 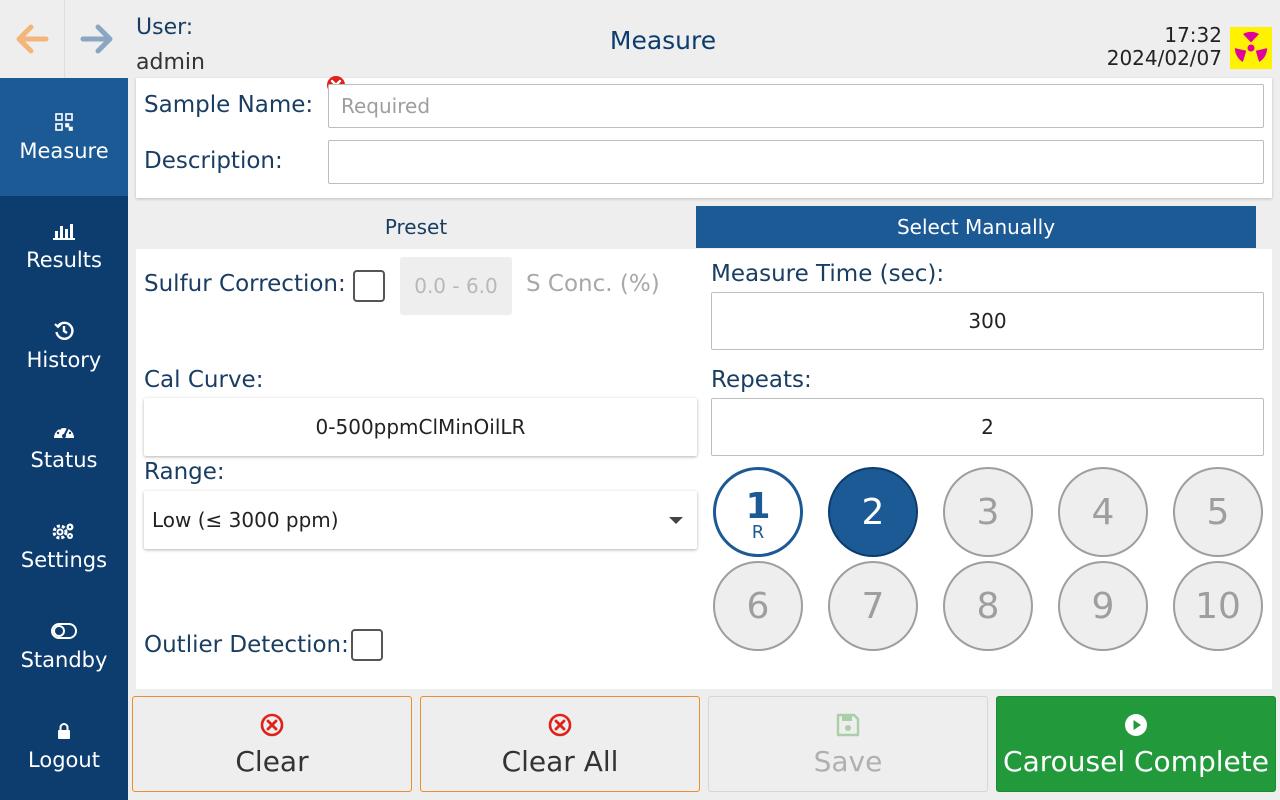 I want to click on tab-select-manually: Select Manually, so click(x=976, y=227).